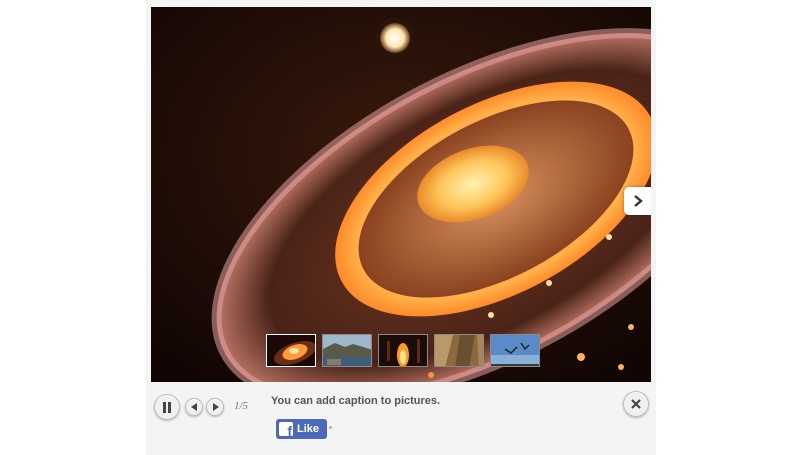  What do you see at coordinates (515, 350) in the screenshot?
I see `thumb-sky` at bounding box center [515, 350].